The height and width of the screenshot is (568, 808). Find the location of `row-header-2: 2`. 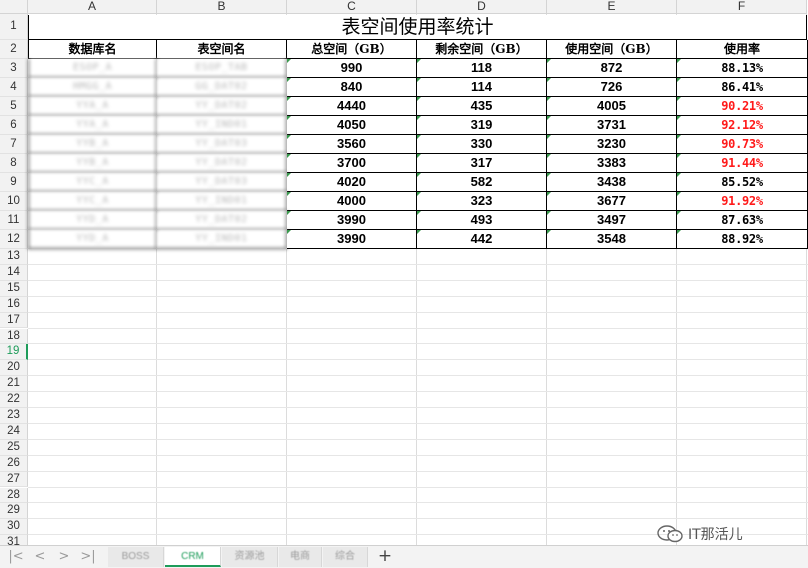

row-header-2: 2 is located at coordinates (14, 49).